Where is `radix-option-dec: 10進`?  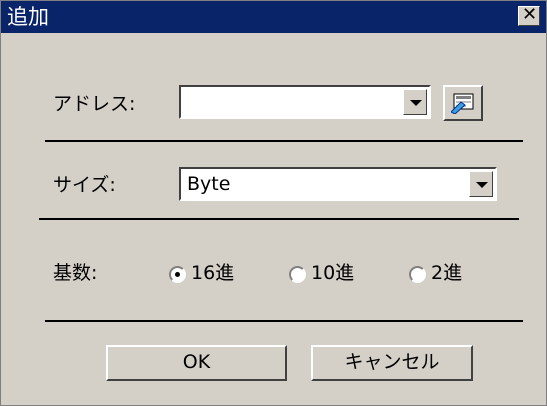
radix-option-dec: 10進 is located at coordinates (339, 274).